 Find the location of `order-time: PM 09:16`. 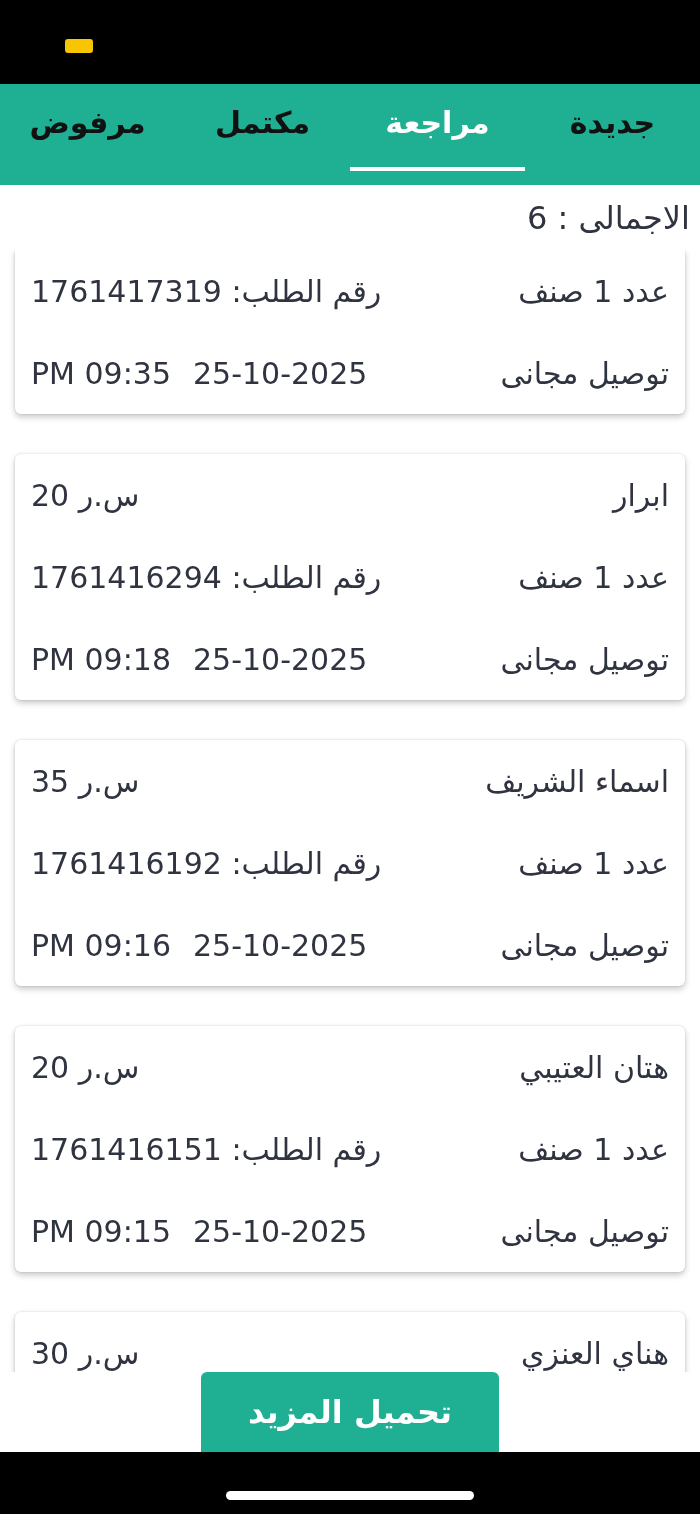

order-time: PM 09:16 is located at coordinates (101, 945).